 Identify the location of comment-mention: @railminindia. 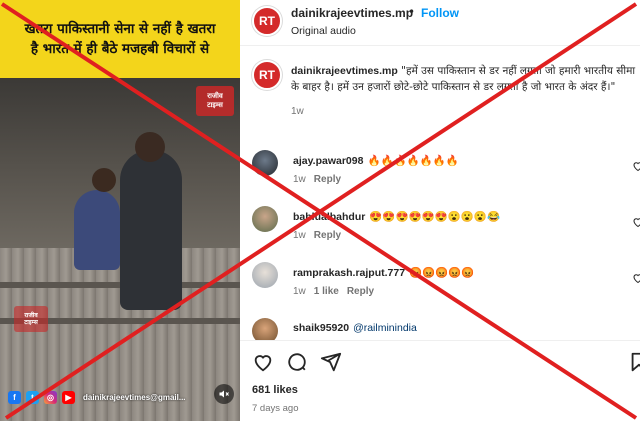
(385, 328).